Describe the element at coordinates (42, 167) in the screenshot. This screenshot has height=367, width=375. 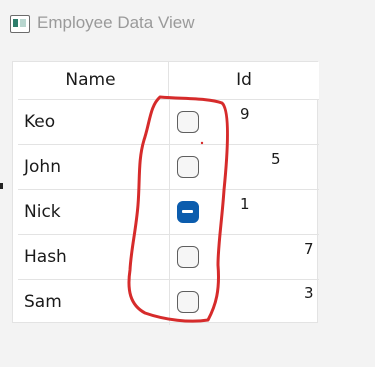
I see `name-cell: John` at that location.